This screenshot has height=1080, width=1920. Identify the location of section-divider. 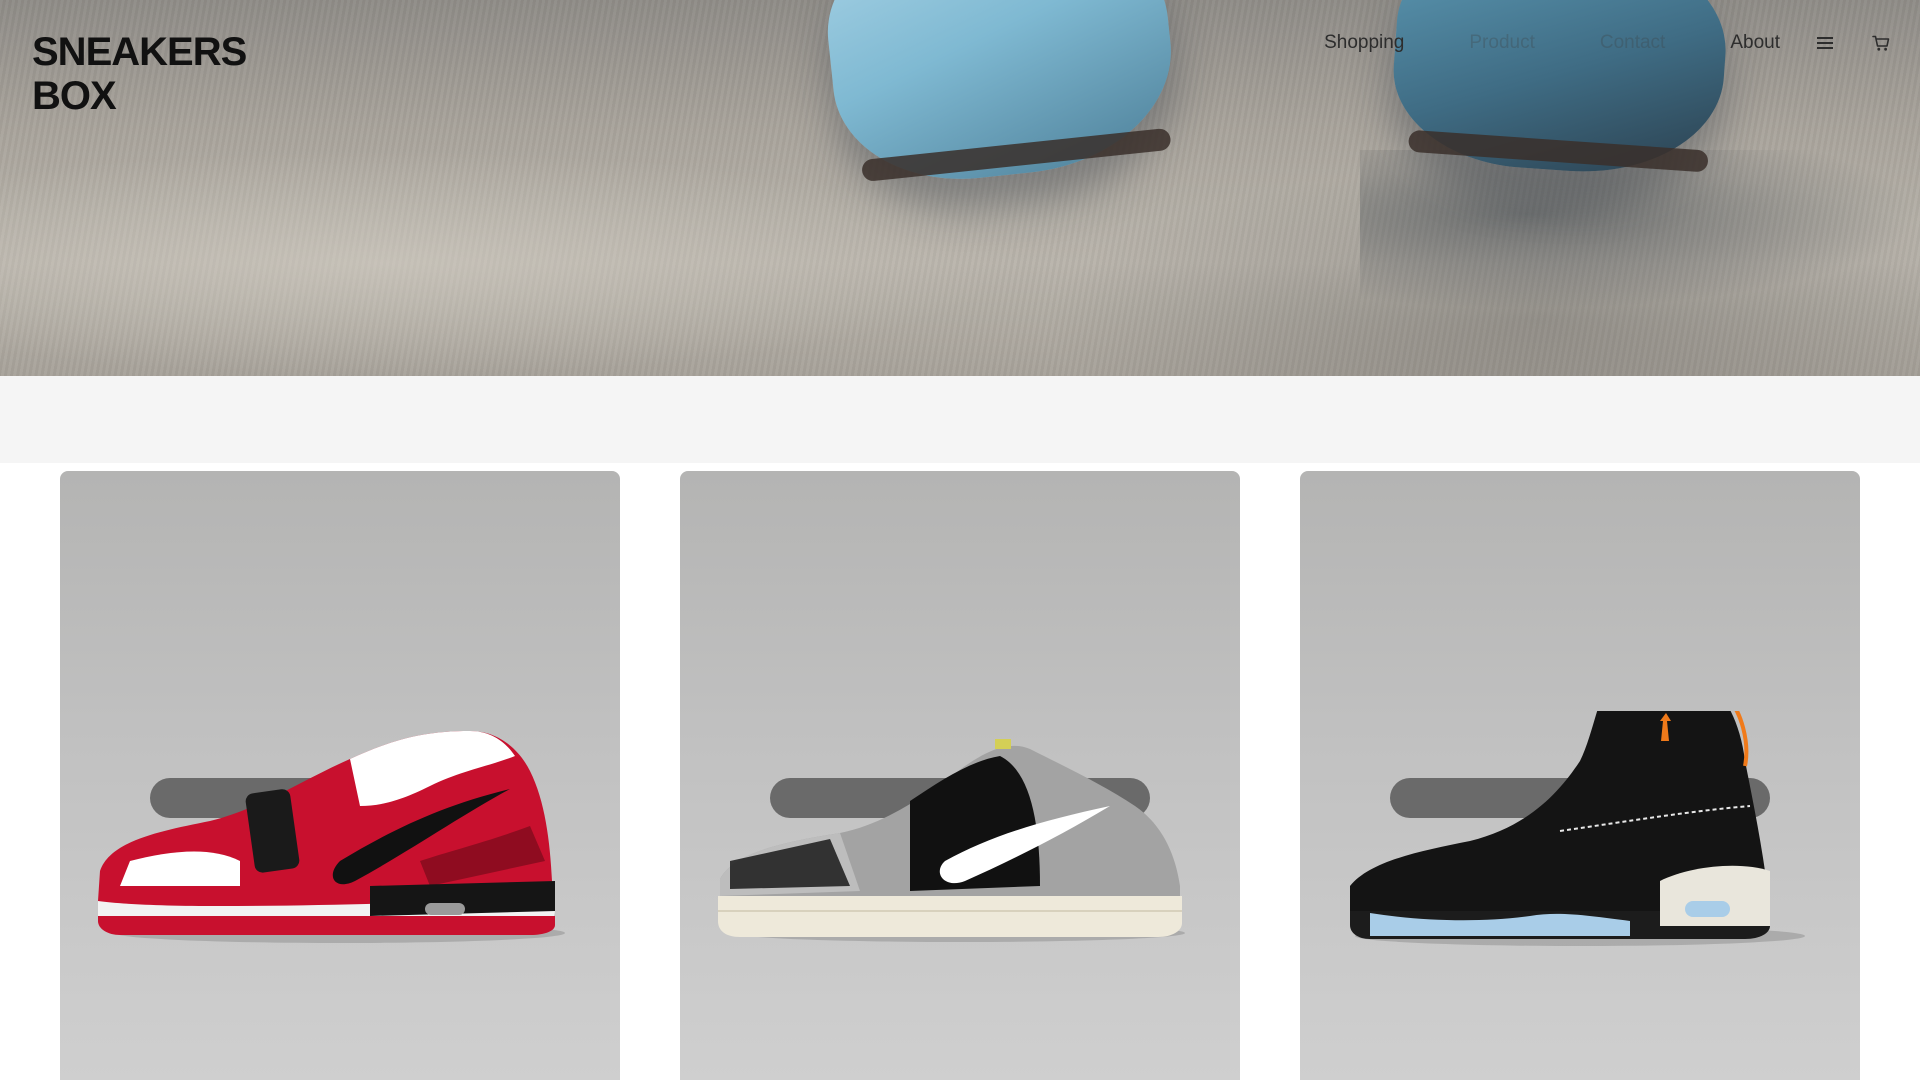
(960, 419).